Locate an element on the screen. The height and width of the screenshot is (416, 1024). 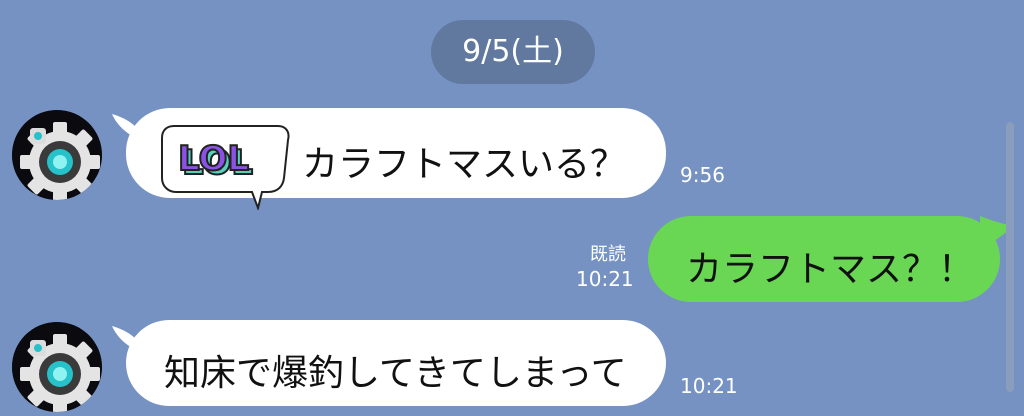
message-time: 9:56 is located at coordinates (702, 175).